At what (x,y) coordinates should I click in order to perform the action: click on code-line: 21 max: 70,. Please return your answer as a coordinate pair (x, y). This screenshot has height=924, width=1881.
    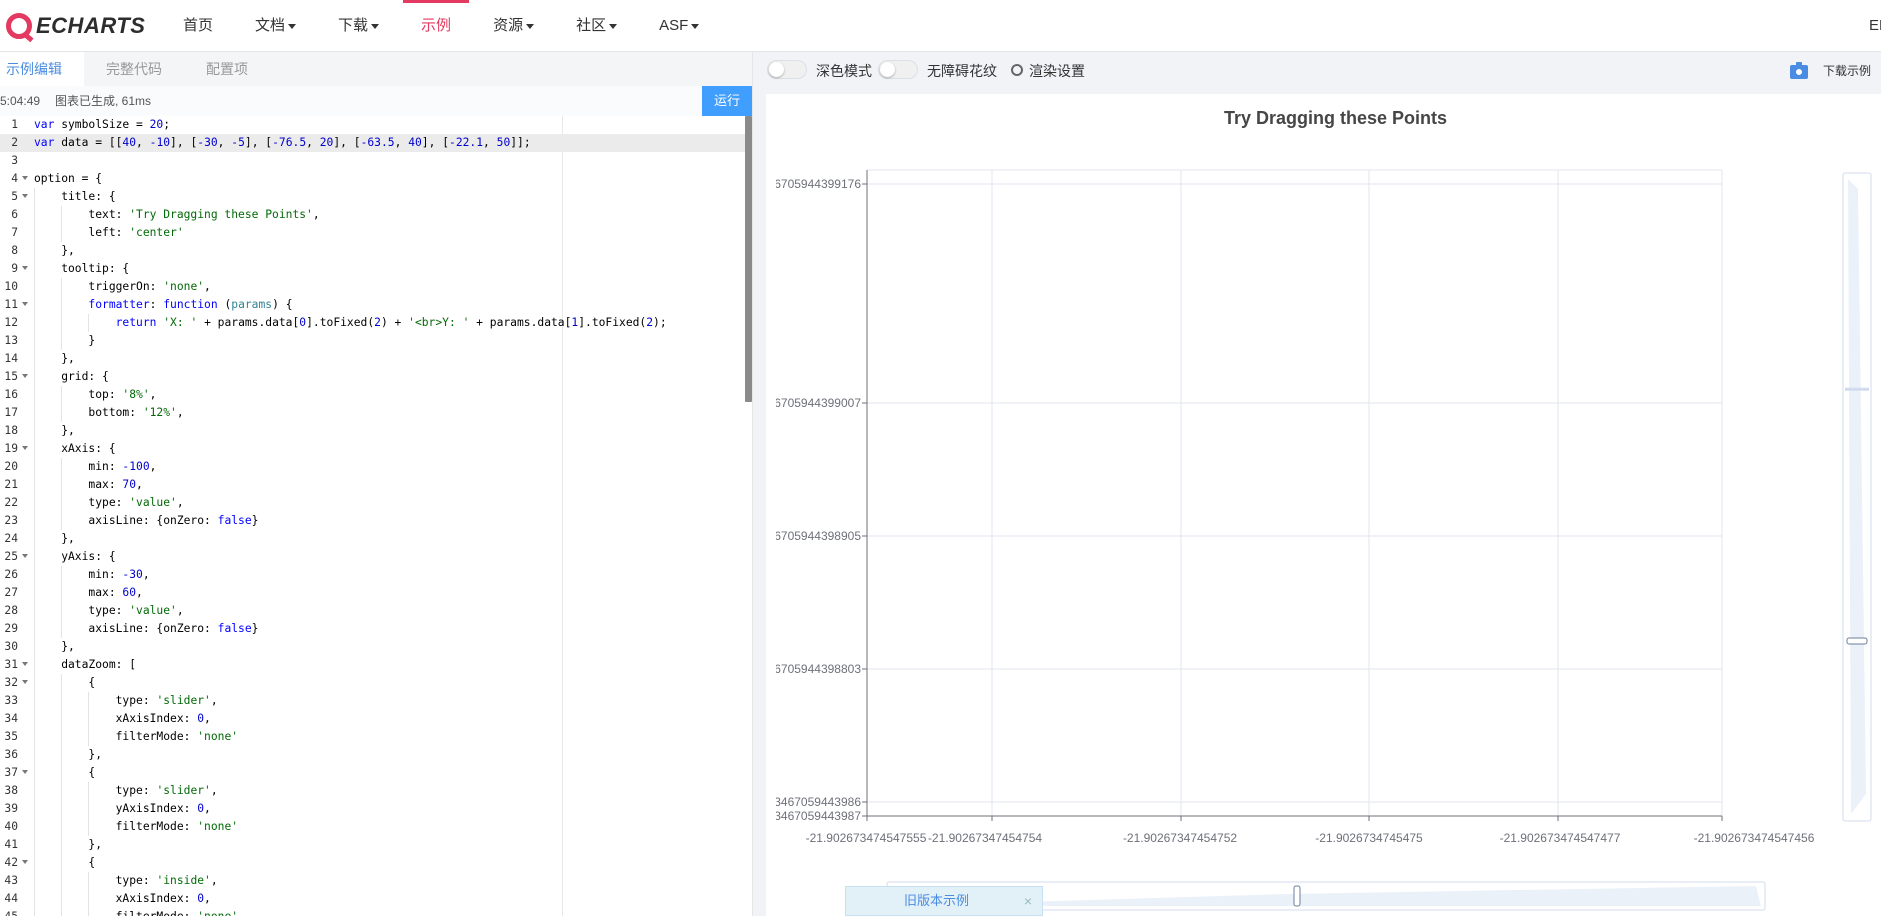
    Looking at the image, I should click on (373, 485).